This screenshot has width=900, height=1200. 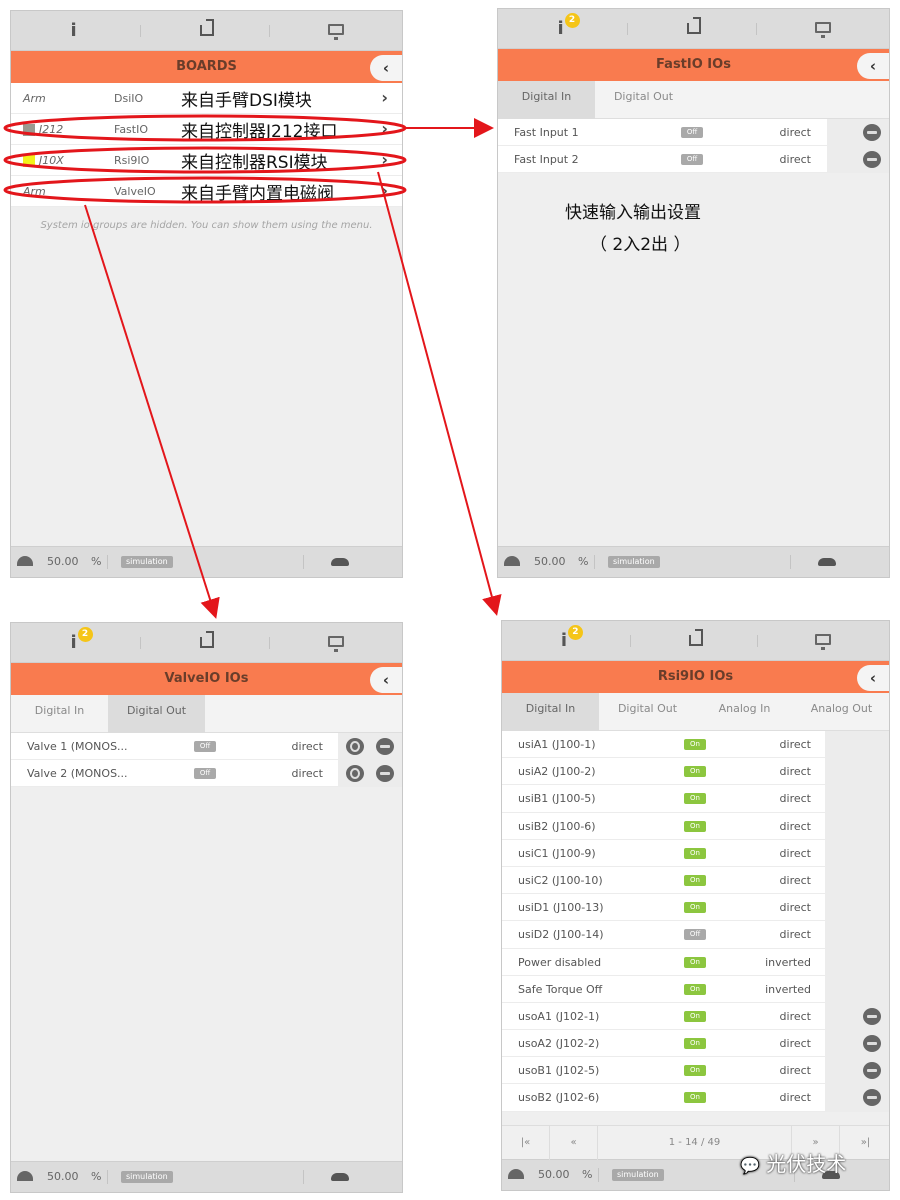 I want to click on page-title: FastIO IOs, so click(x=693, y=64).